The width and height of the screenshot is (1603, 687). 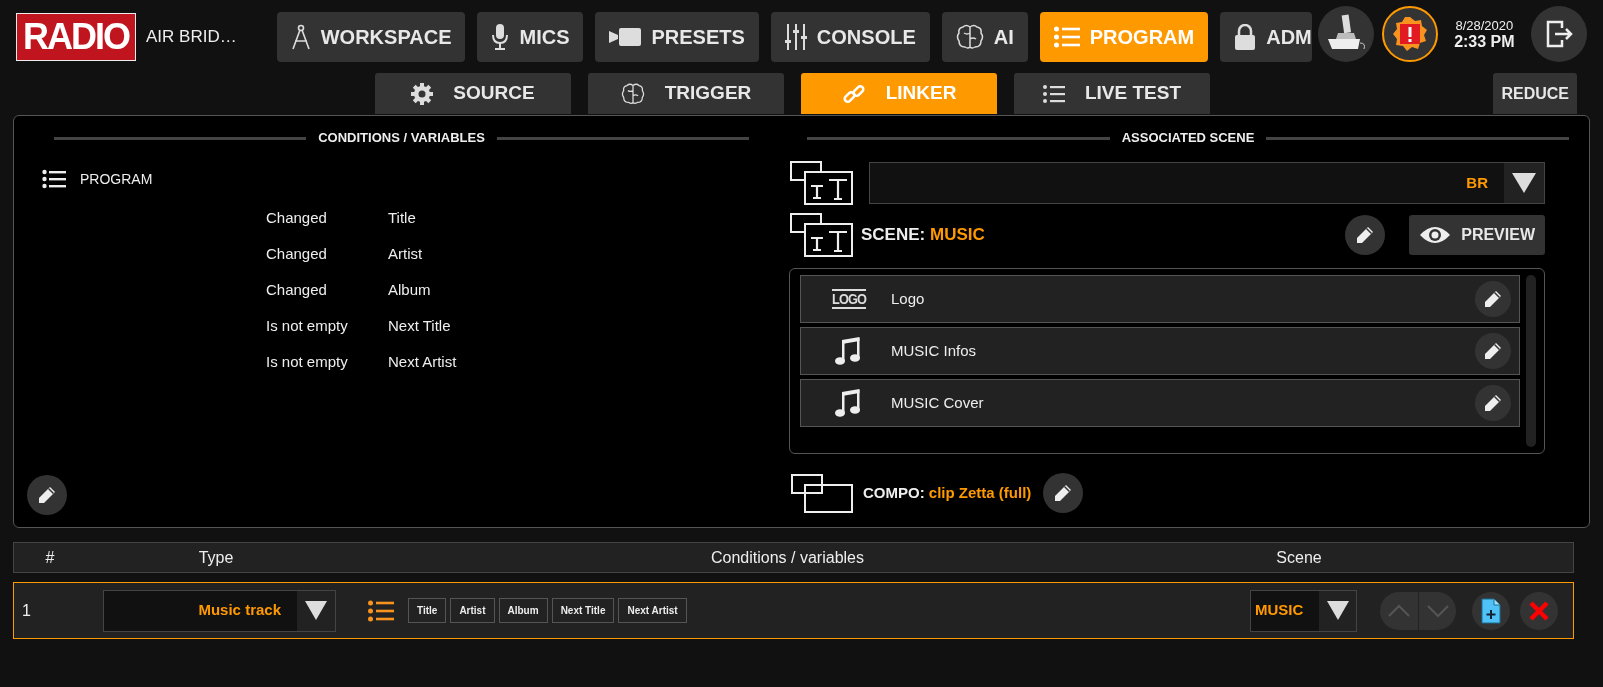 What do you see at coordinates (787, 557) in the screenshot?
I see `column-header: Conditions / variables` at bounding box center [787, 557].